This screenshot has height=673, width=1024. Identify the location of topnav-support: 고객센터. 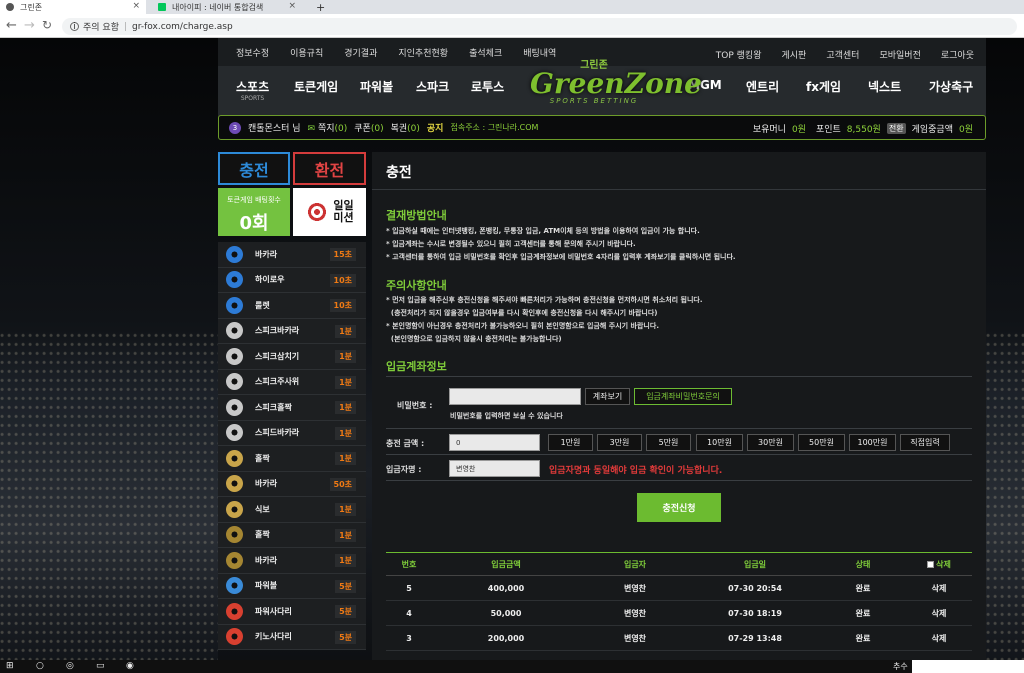
(842, 54).